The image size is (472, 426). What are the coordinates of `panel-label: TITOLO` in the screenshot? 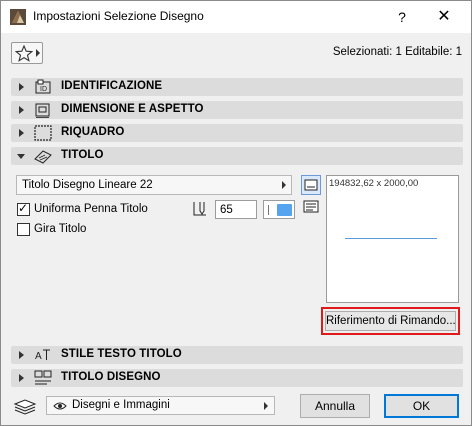 It's located at (82, 155).